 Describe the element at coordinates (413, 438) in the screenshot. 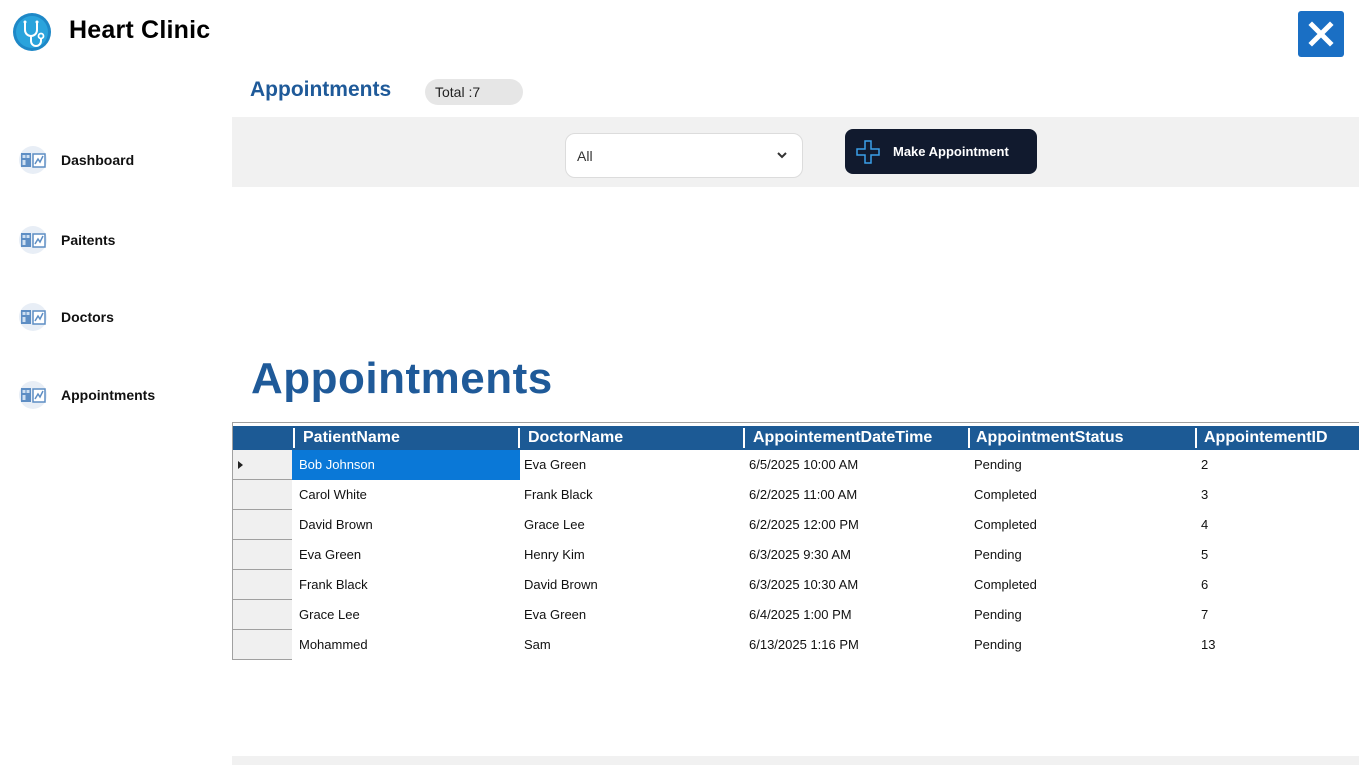

I see `column-header-patientname: PatientName` at that location.